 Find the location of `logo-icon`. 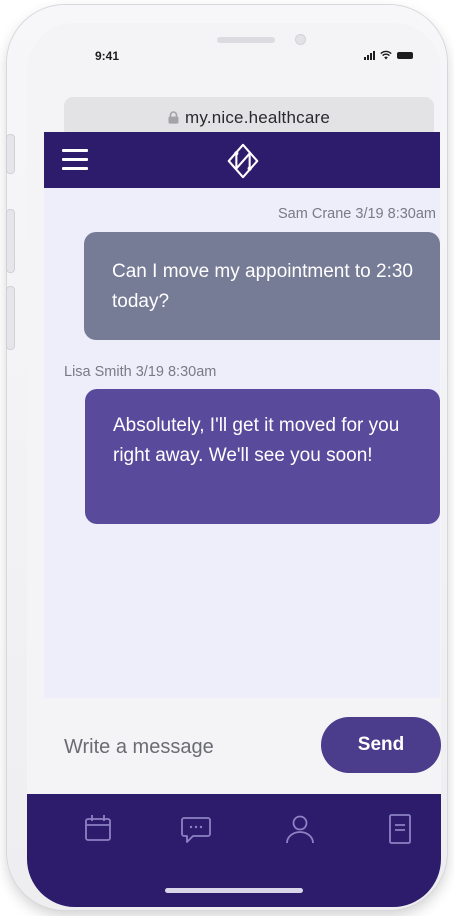

logo-icon is located at coordinates (243, 161).